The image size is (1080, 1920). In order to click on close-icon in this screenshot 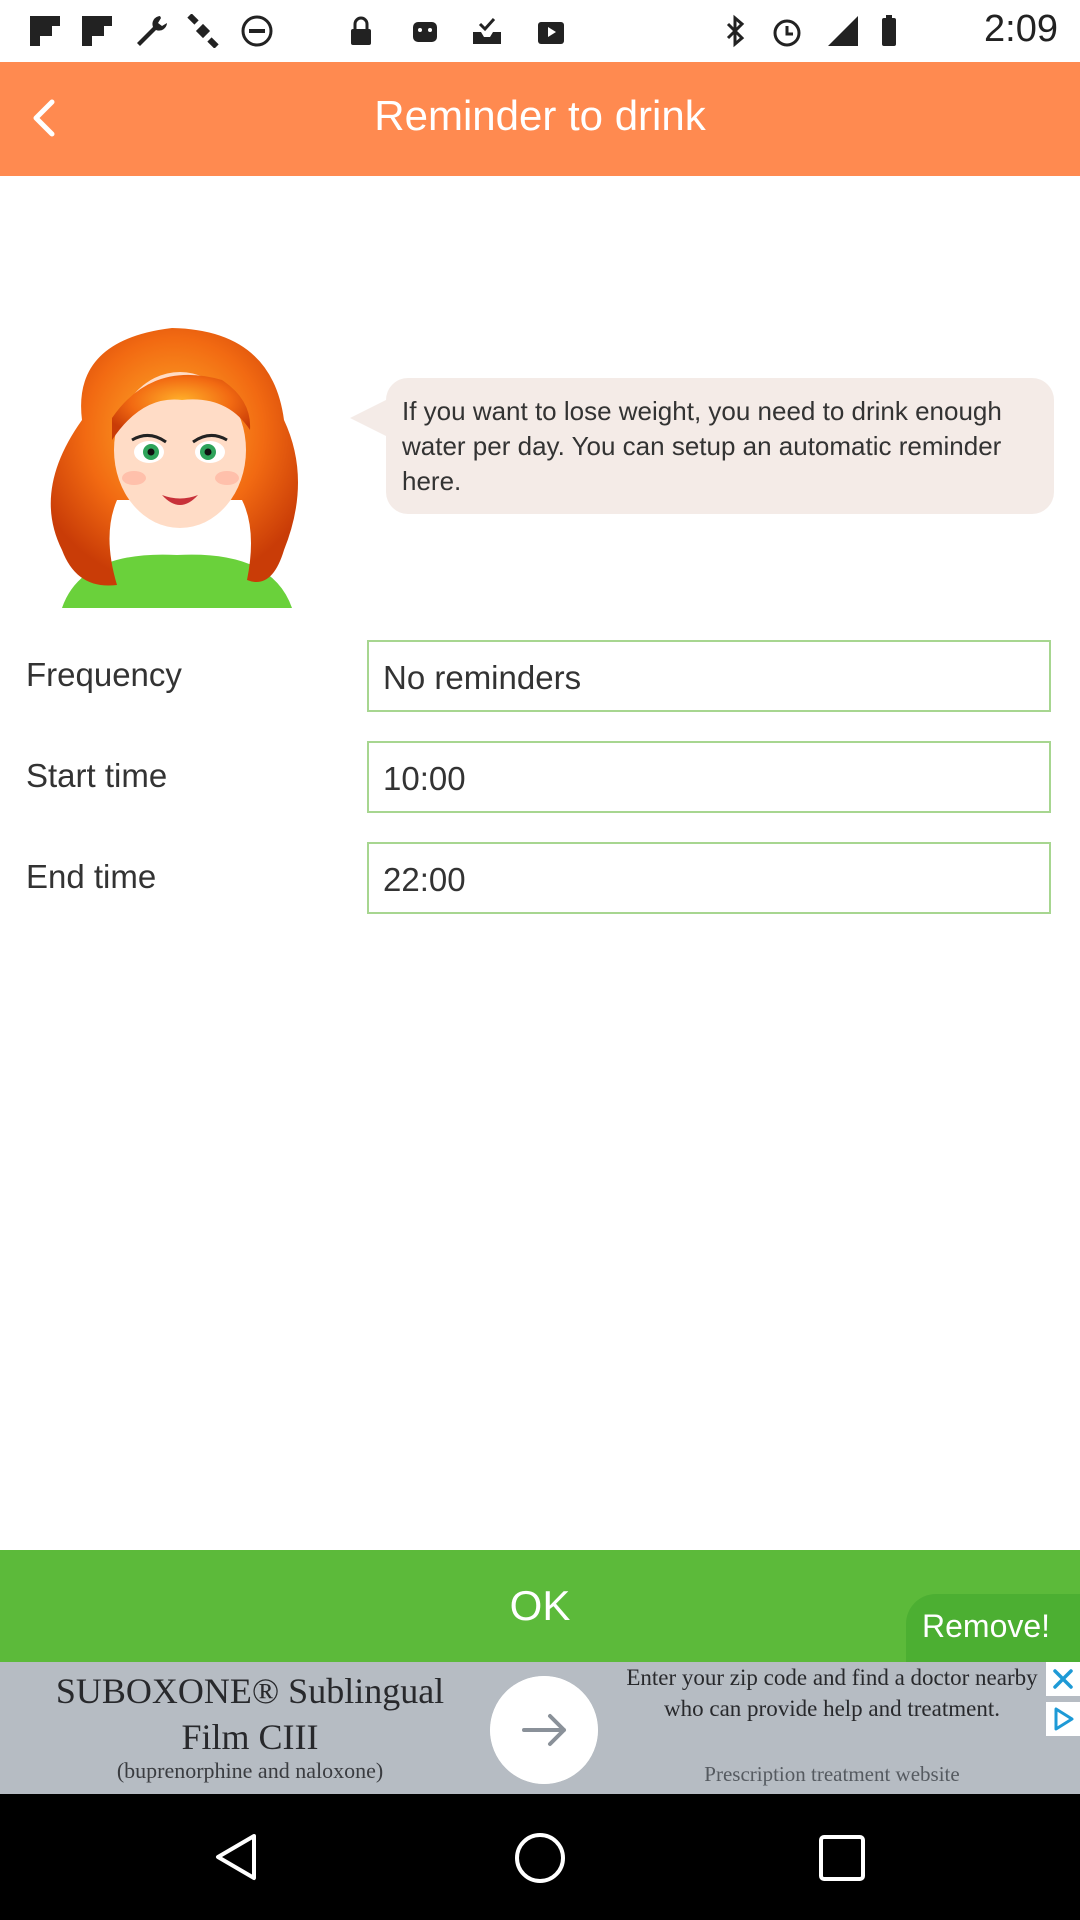, I will do `click(1063, 1679)`.